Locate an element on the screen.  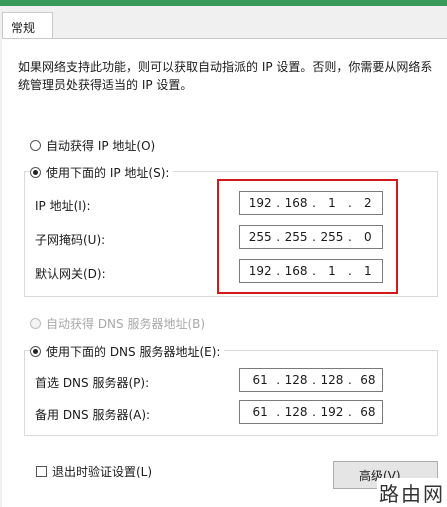
auto-dns-label: 自动获得 DNS 服务器地址(B) is located at coordinates (126, 324).